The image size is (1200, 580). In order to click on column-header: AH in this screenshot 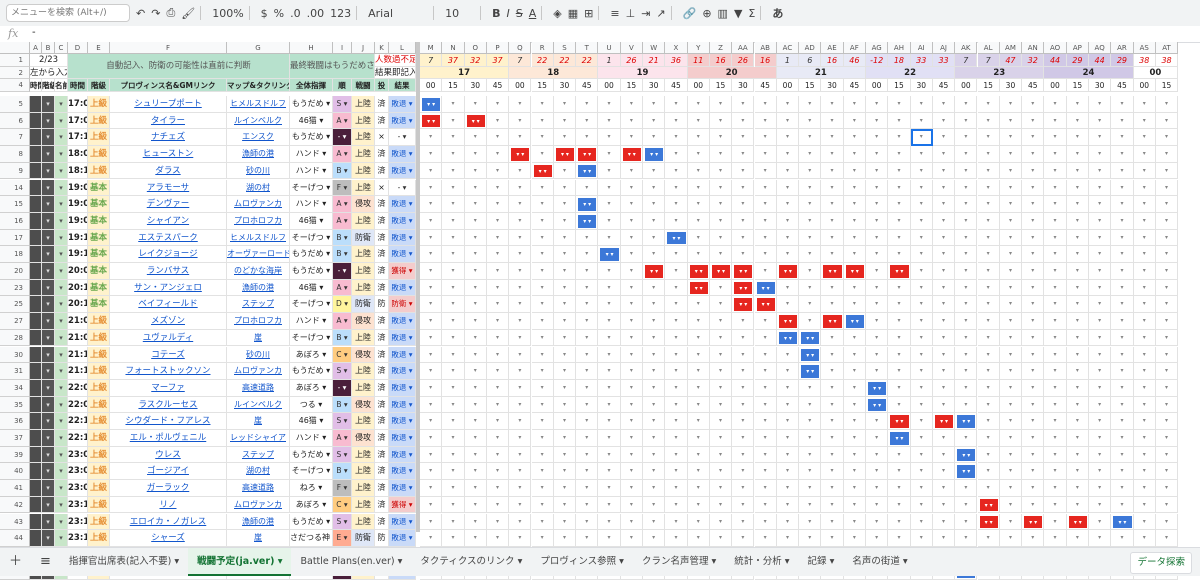, I will do `click(899, 48)`.